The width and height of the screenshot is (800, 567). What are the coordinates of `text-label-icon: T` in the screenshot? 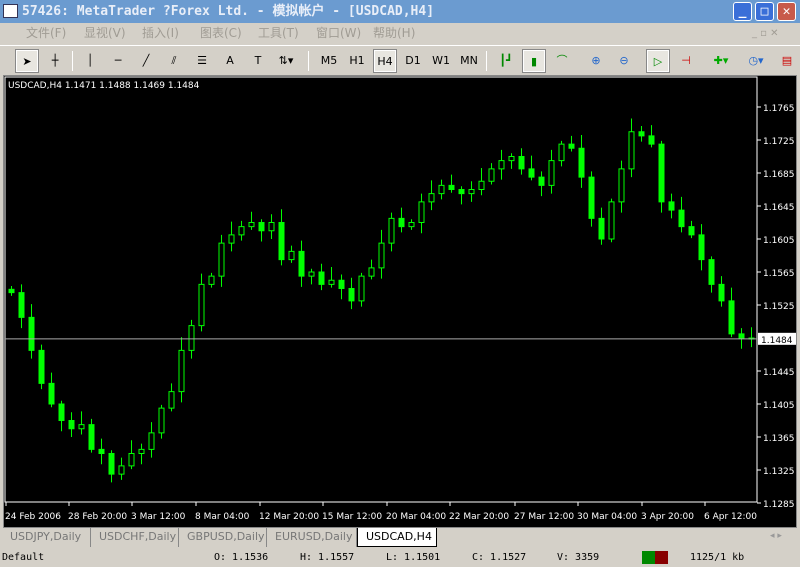 It's located at (258, 61).